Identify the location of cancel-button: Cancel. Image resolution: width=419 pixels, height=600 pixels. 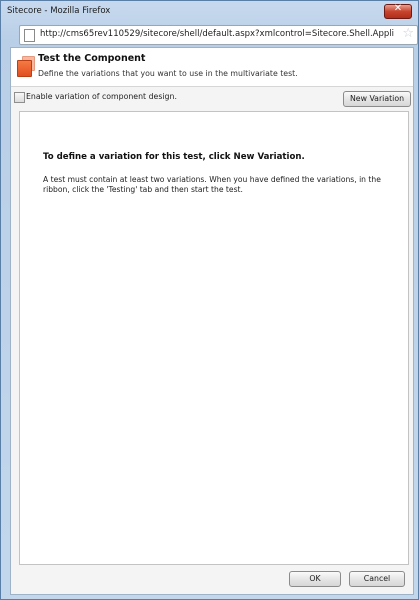
(377, 579).